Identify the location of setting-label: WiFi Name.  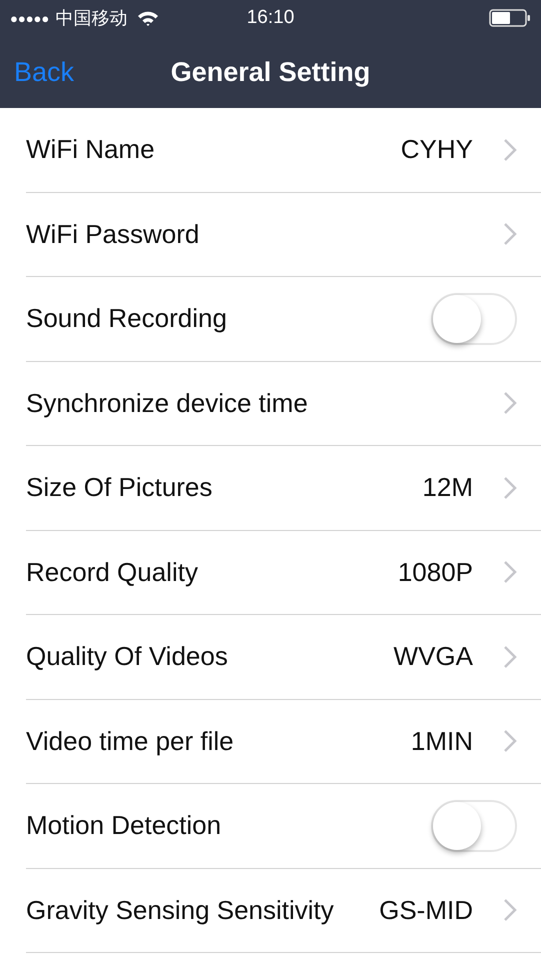
(90, 150).